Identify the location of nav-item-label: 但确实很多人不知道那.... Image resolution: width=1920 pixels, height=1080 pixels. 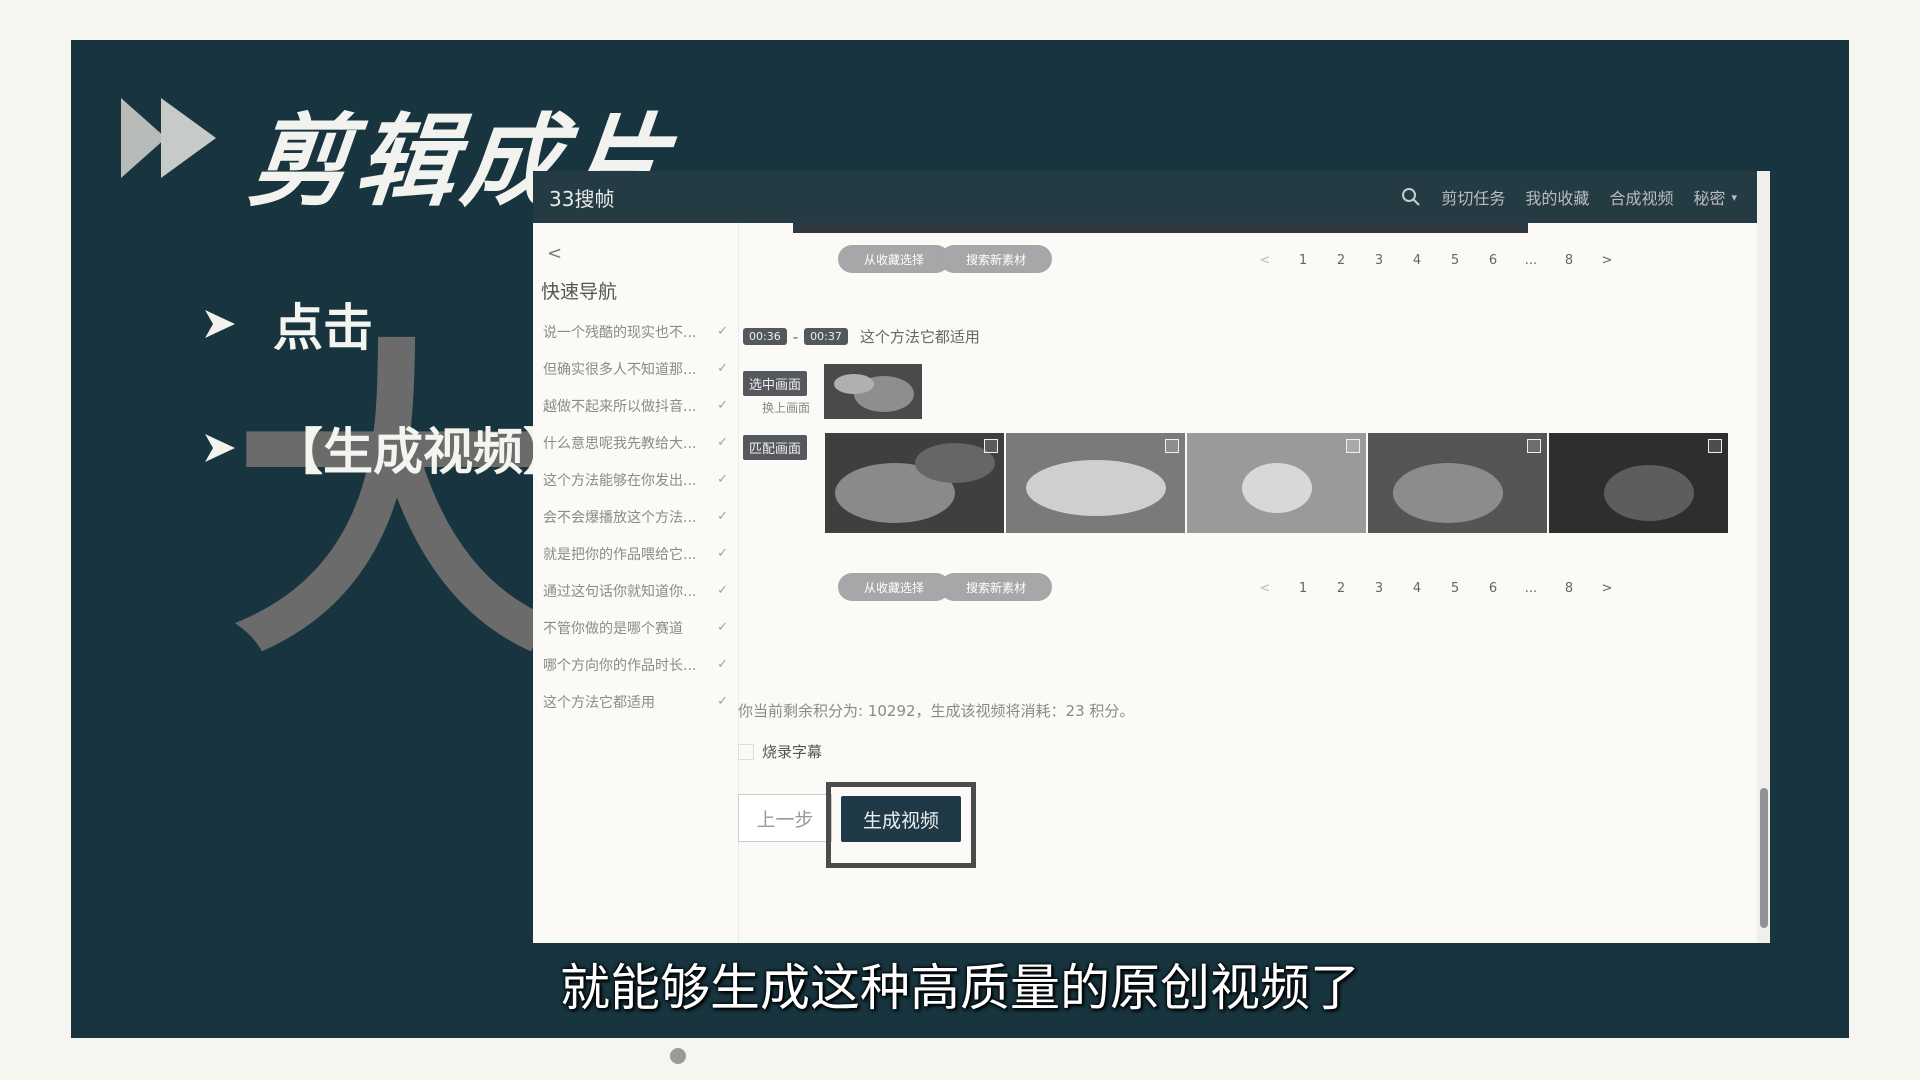
(620, 369).